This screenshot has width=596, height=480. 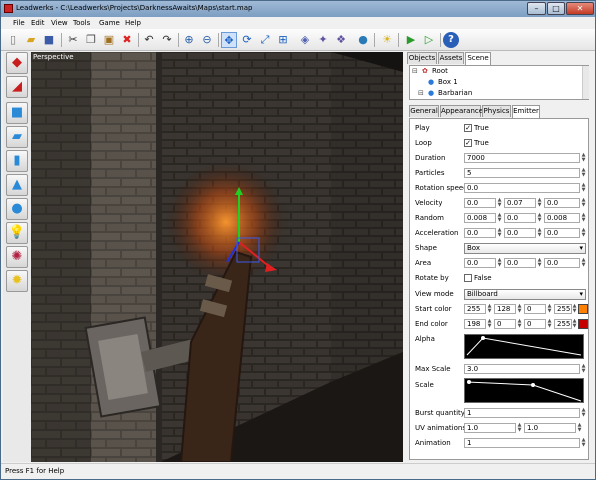 I want to click on tree-item-root: Root, so click(x=440, y=71).